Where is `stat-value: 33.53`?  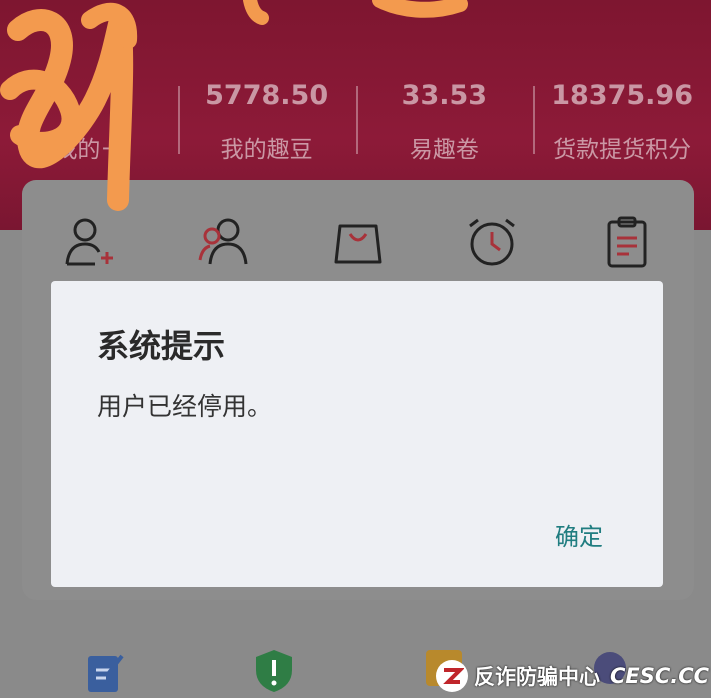
stat-value: 33.53 is located at coordinates (444, 95).